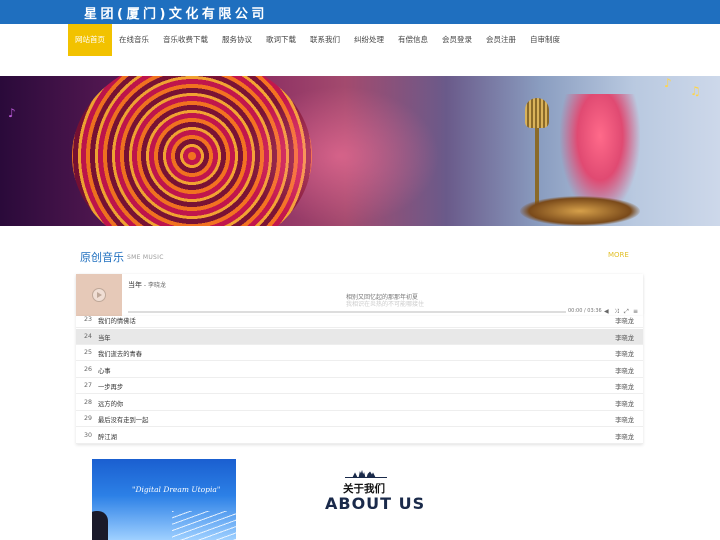 The width and height of the screenshot is (720, 540). What do you see at coordinates (88, 319) in the screenshot?
I see `playlist-num: 23` at bounding box center [88, 319].